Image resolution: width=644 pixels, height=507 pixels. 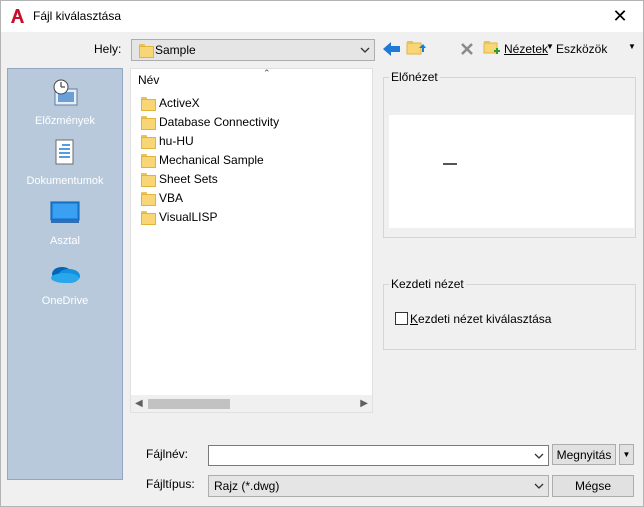 What do you see at coordinates (450, 164) in the screenshot?
I see `preview-drawing-thumbnail` at bounding box center [450, 164].